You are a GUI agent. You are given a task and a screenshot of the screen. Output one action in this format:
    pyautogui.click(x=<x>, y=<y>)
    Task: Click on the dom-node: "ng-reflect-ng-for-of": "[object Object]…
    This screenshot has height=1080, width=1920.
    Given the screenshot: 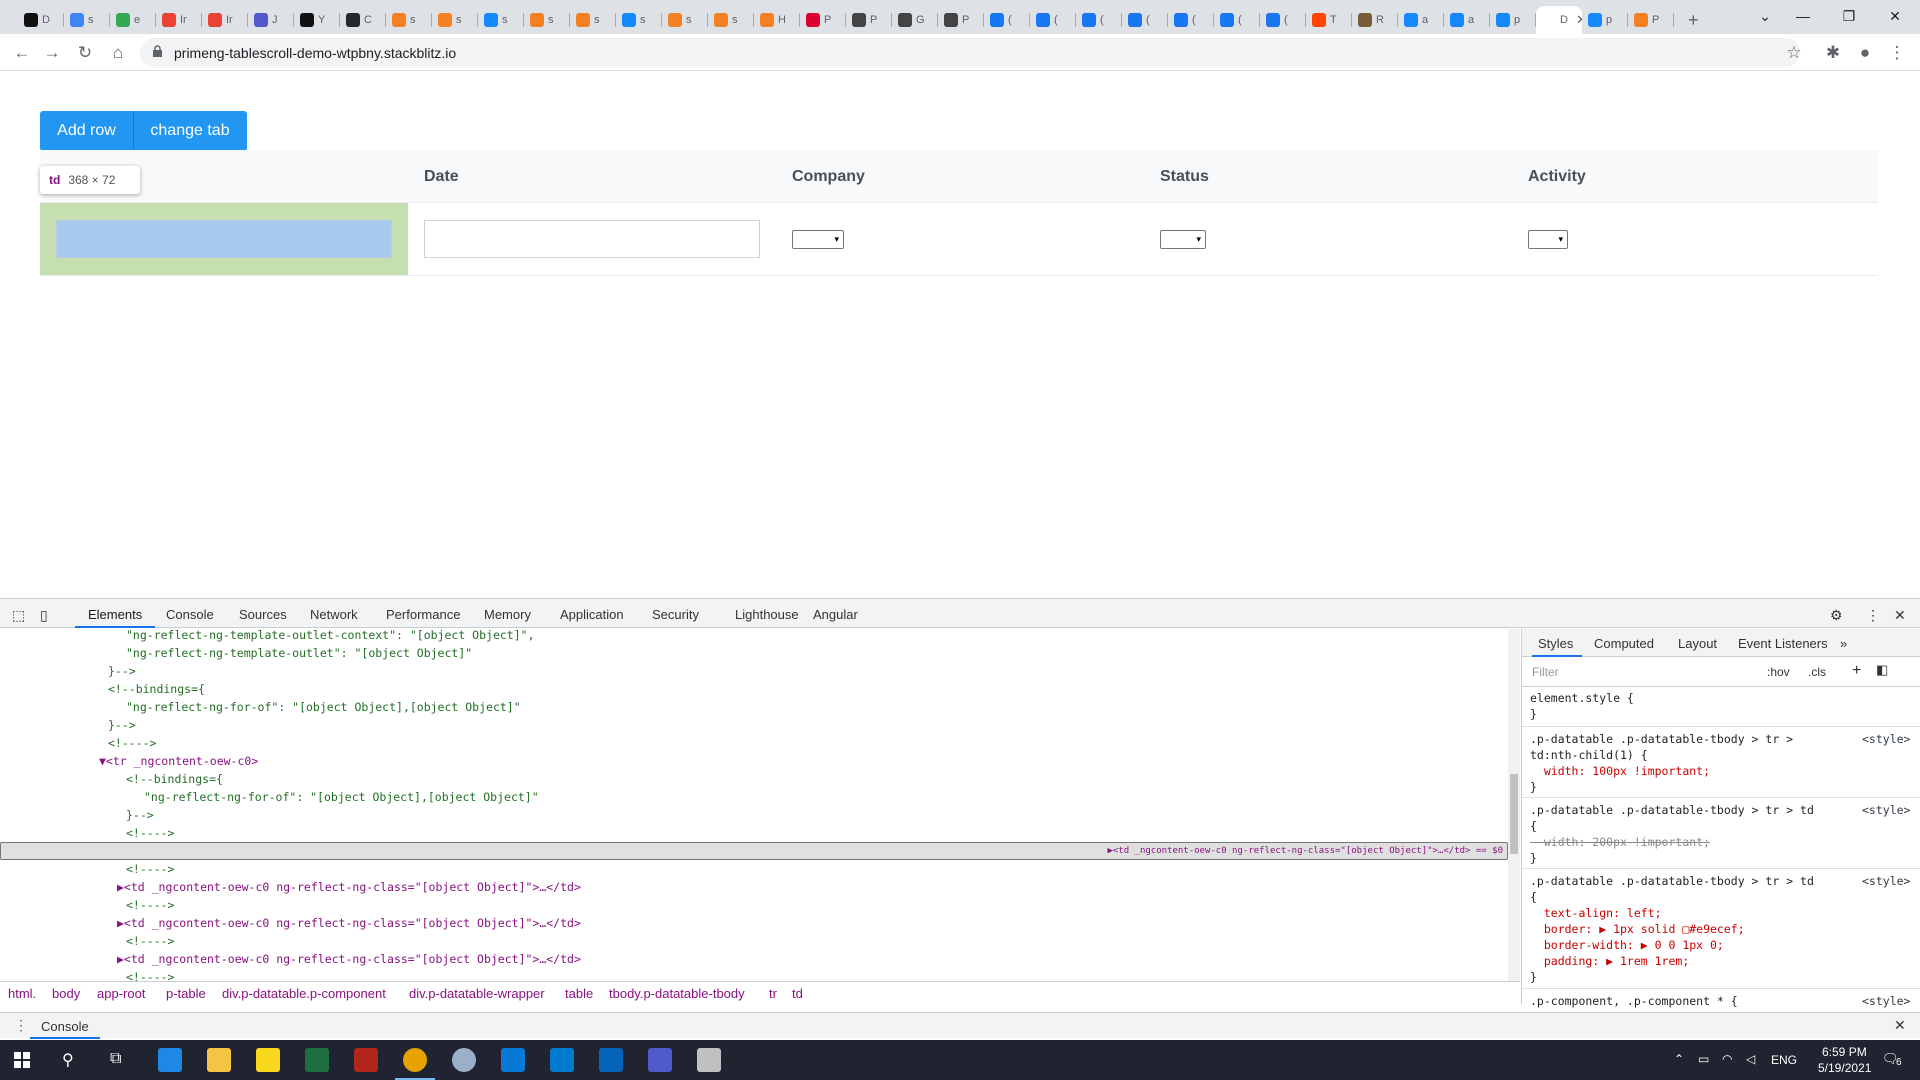 What is the action you would take?
    pyautogui.click(x=269, y=797)
    